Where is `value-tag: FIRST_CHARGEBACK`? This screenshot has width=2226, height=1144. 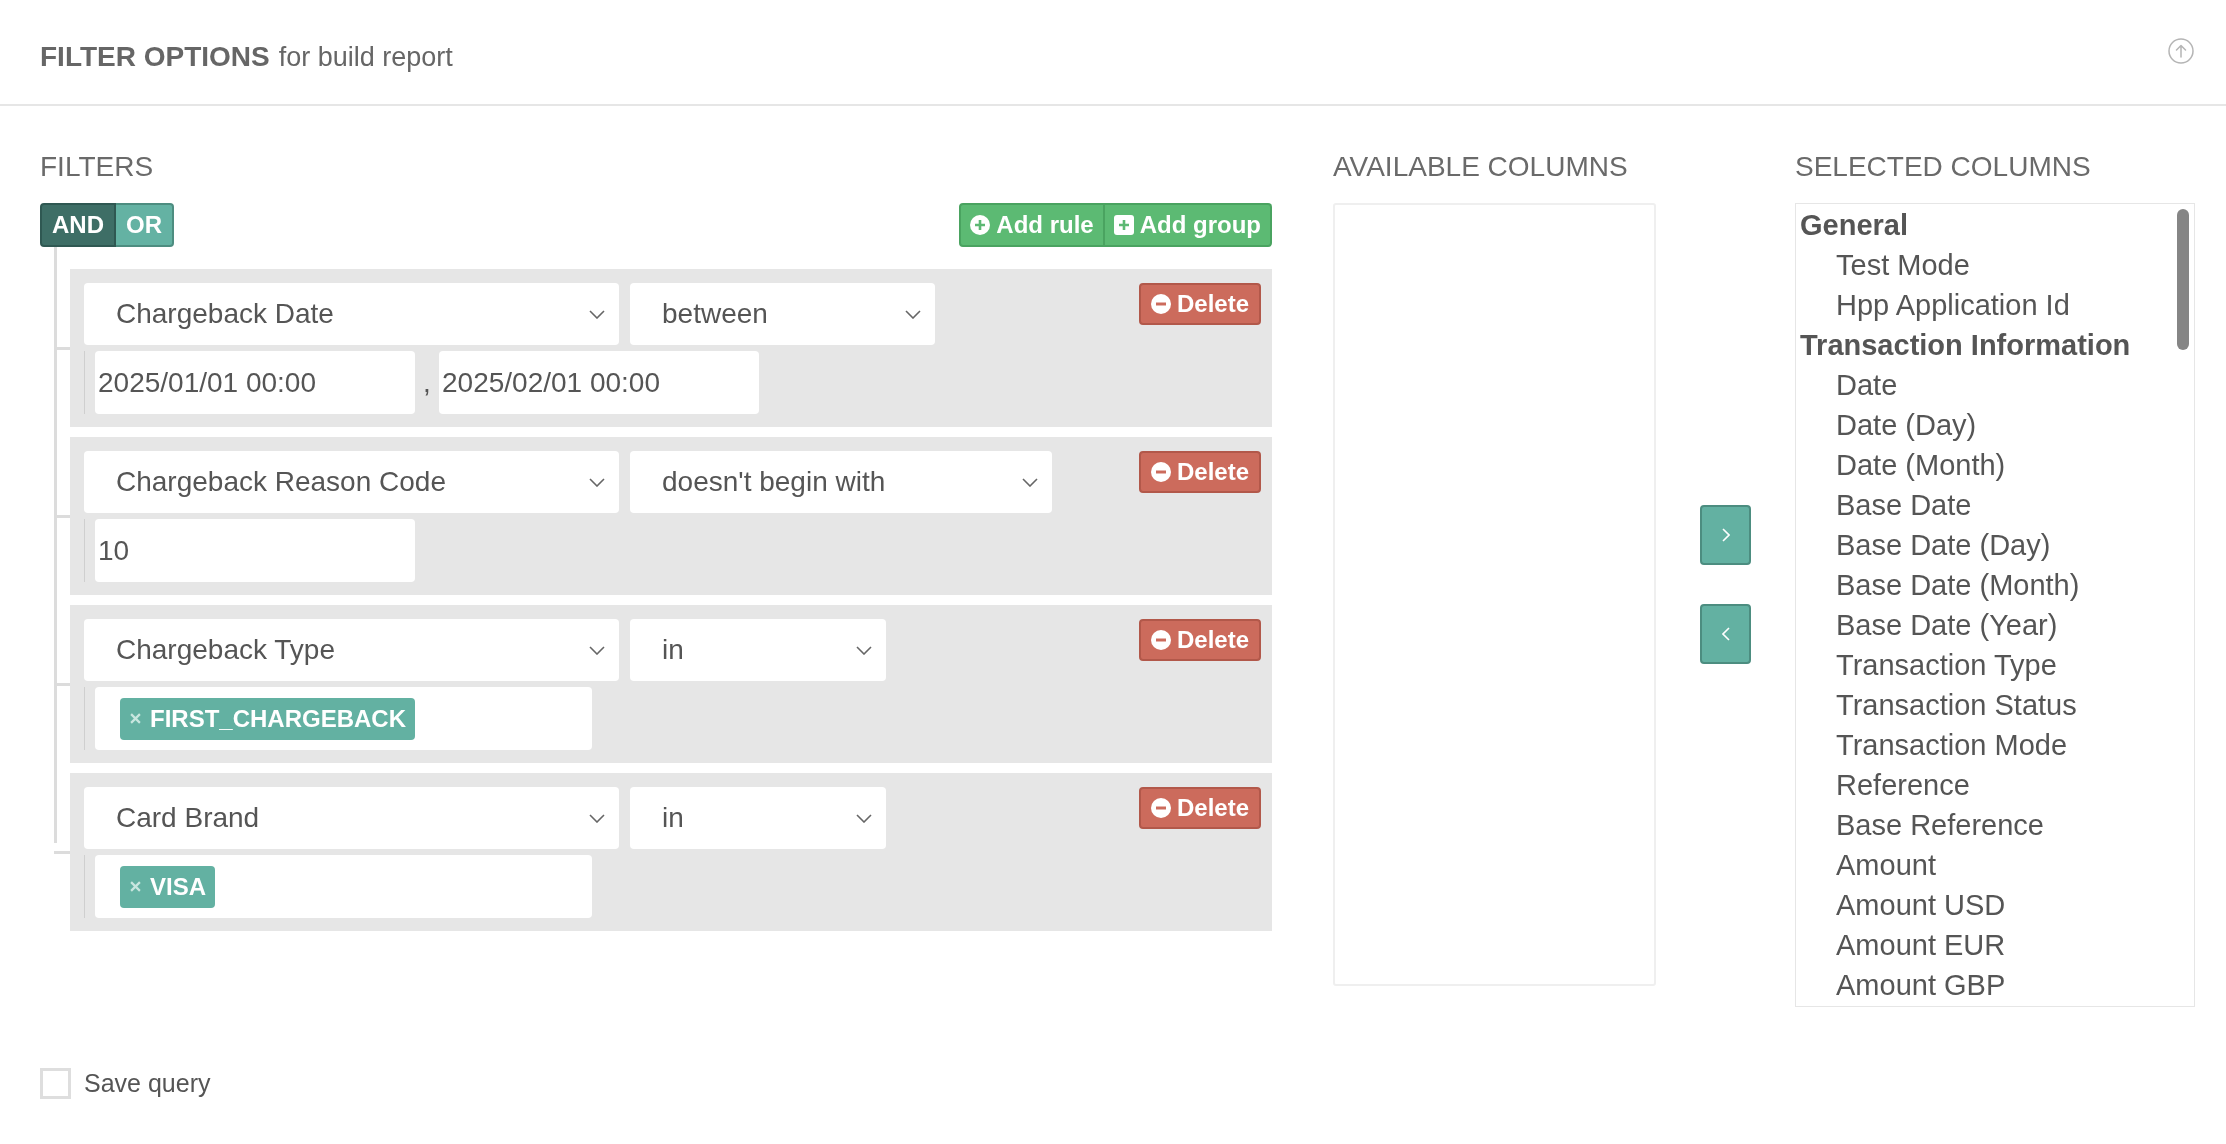
value-tag: FIRST_CHARGEBACK is located at coordinates (267, 718).